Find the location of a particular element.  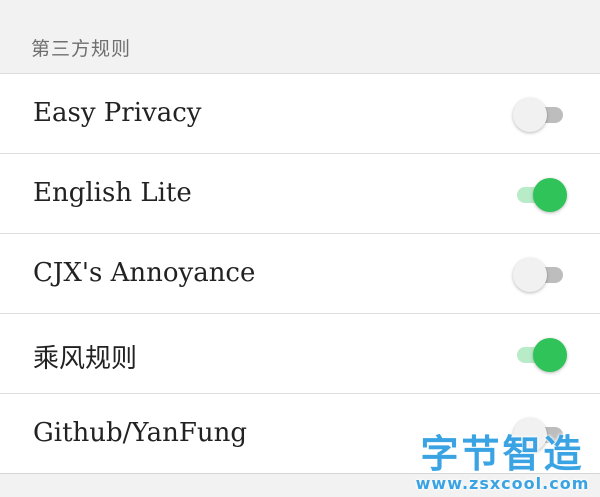

watermark-title: 字节智造 is located at coordinates (502, 454).